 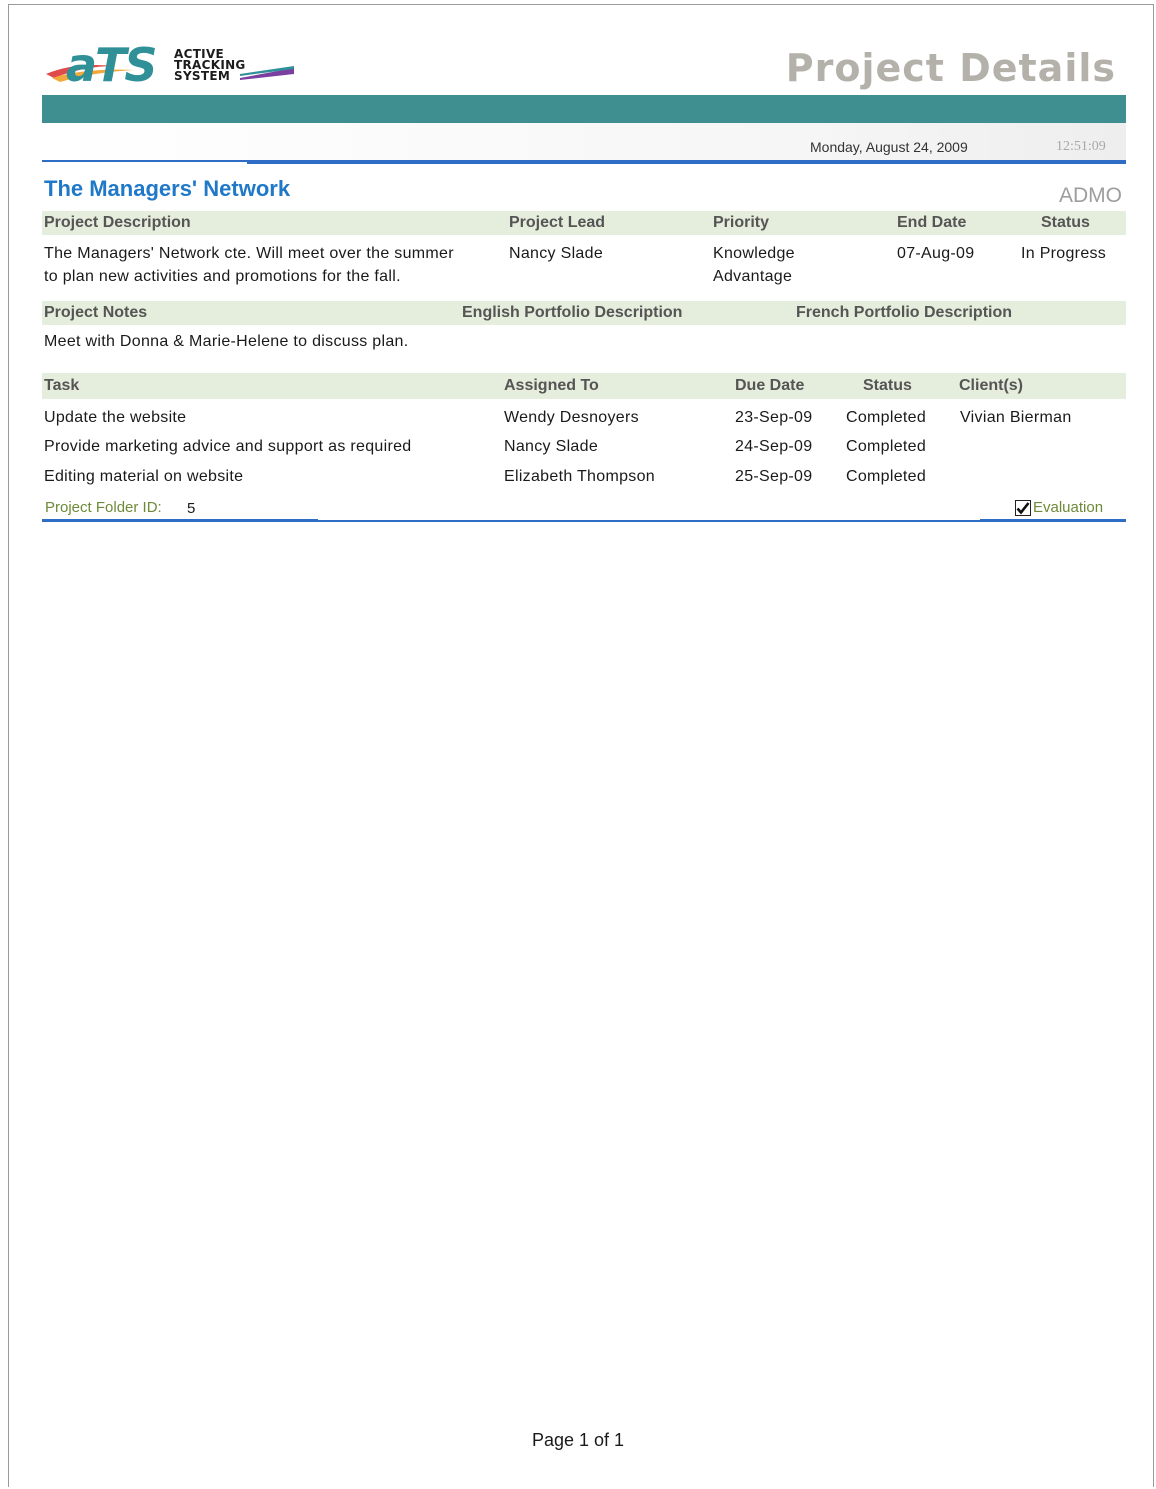 What do you see at coordinates (1064, 253) in the screenshot?
I see `project-status: In Progress` at bounding box center [1064, 253].